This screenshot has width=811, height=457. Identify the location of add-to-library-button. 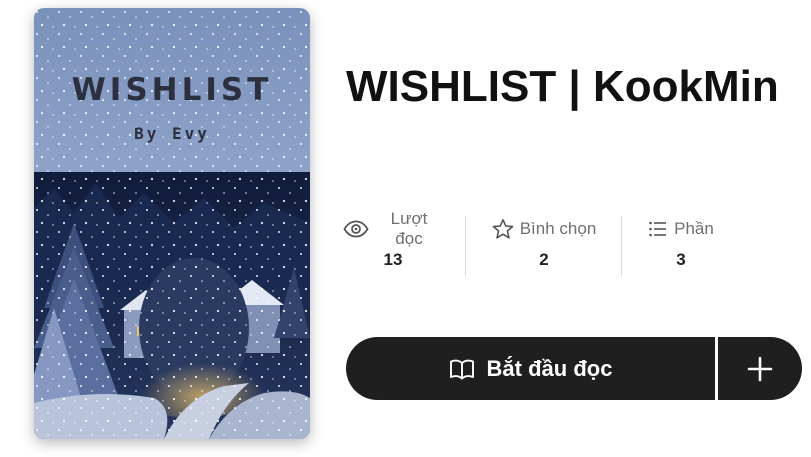
(760, 368).